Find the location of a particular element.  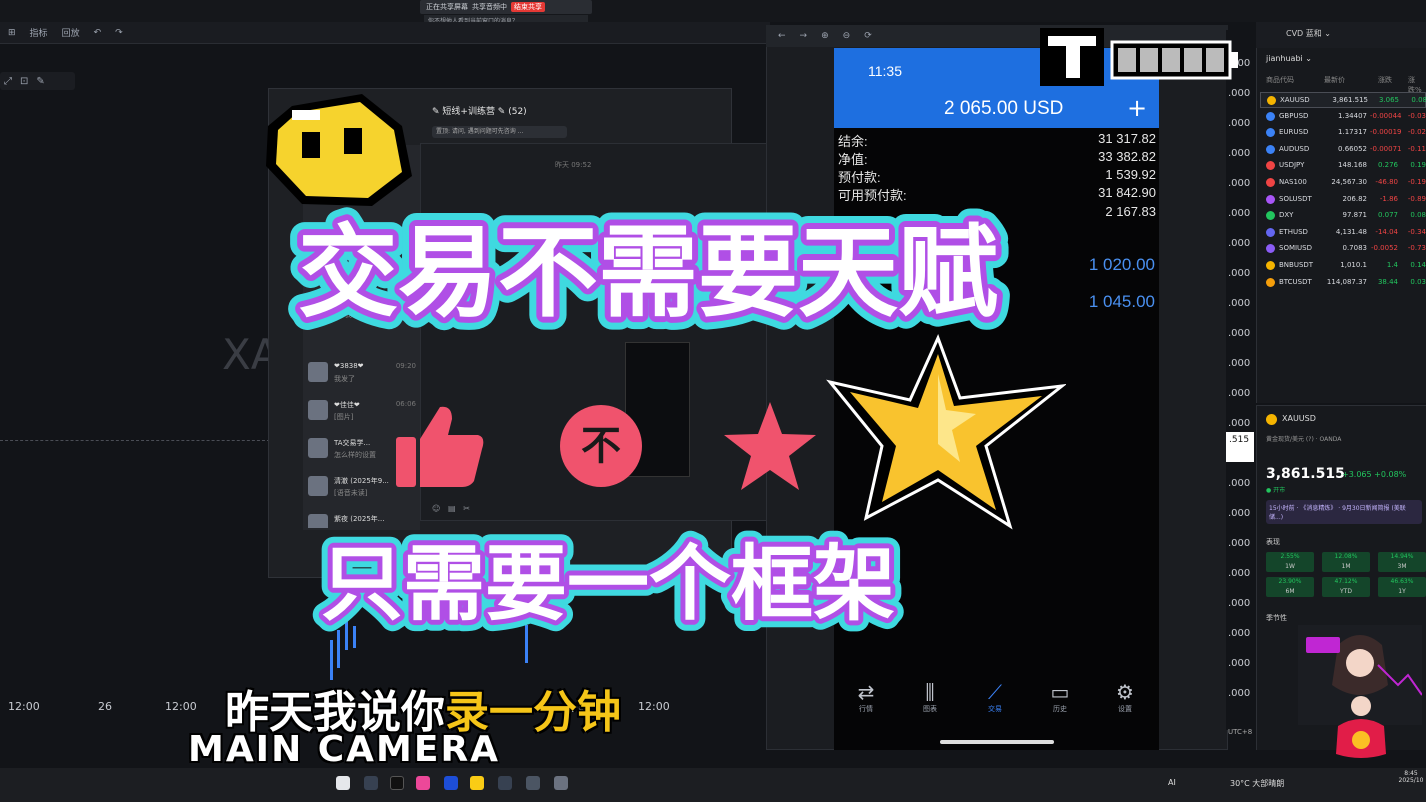

symbol-icon is located at coordinates (1270, 249).